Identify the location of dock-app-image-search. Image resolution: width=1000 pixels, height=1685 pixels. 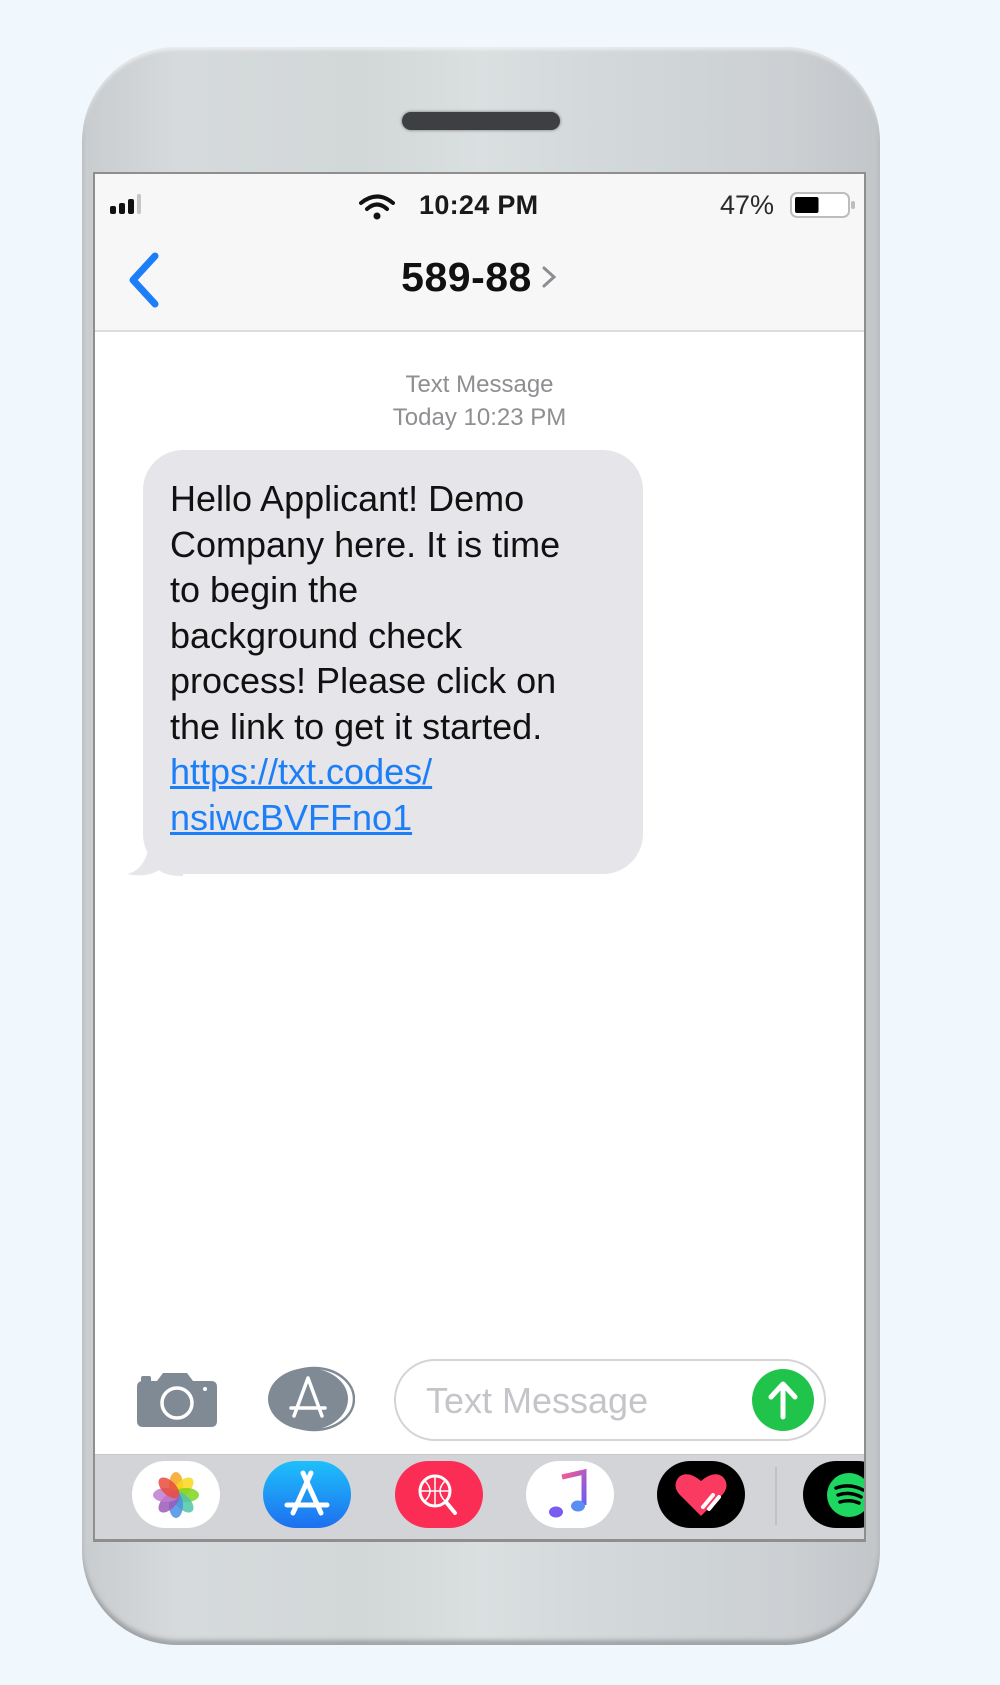
(439, 1494).